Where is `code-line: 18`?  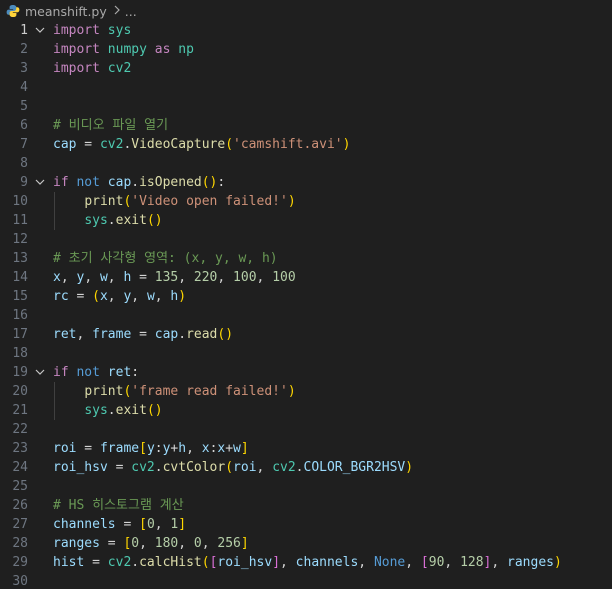
code-line: 18 is located at coordinates (306, 353).